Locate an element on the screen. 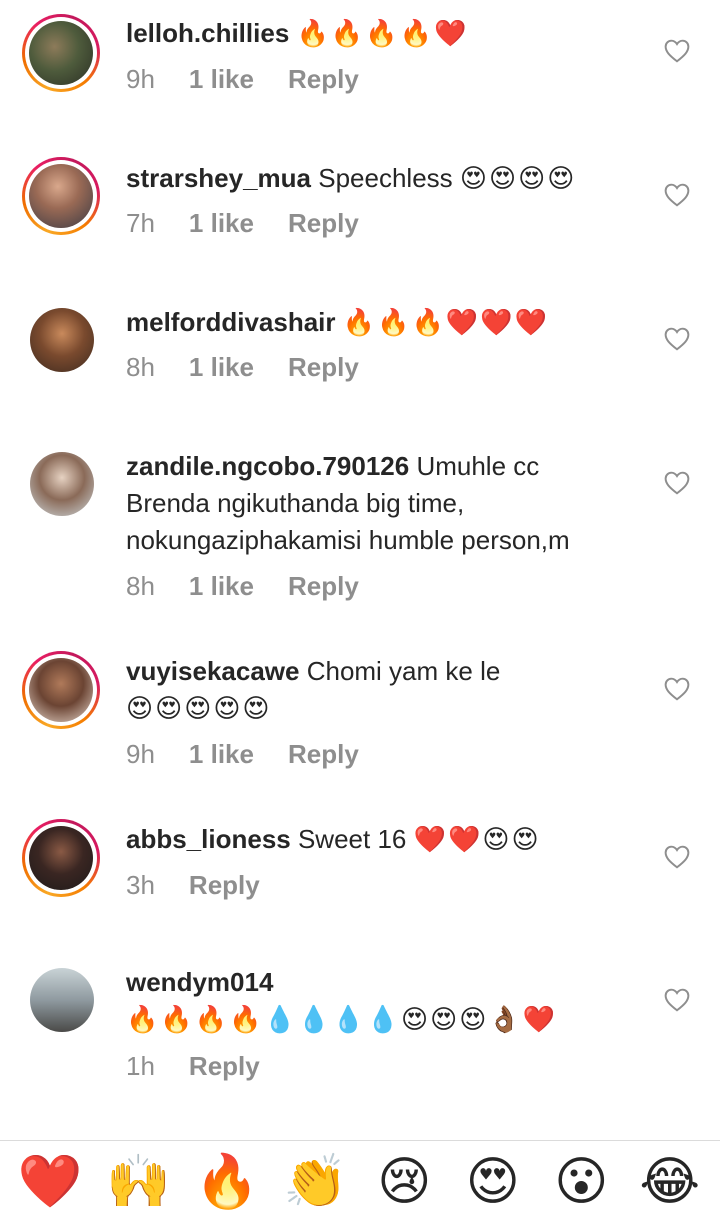  comment-username: wendym014 is located at coordinates (383, 982).